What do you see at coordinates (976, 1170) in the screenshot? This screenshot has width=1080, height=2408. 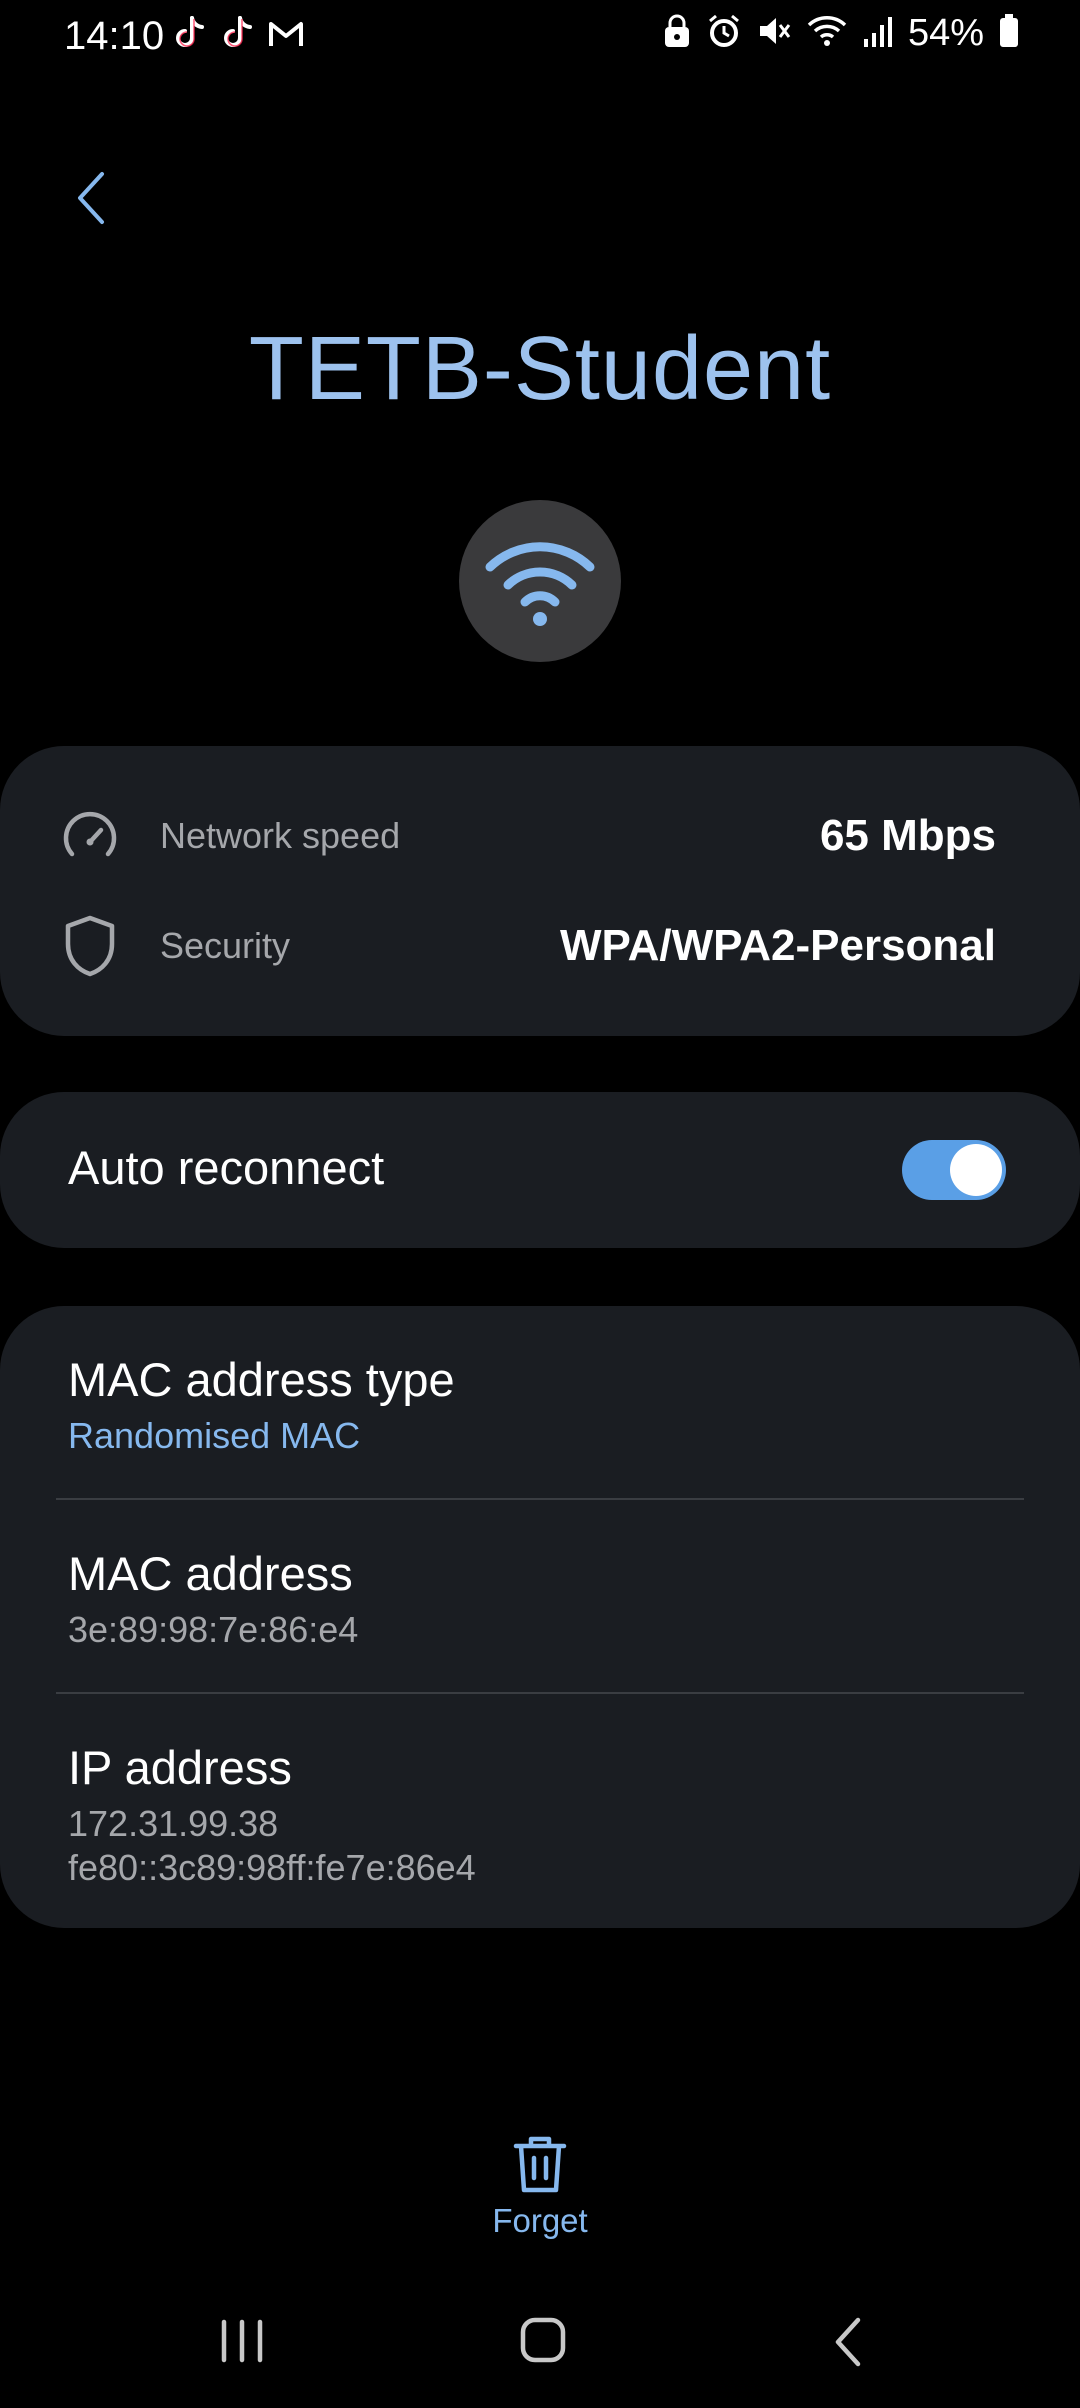 I see `toggle-knob` at bounding box center [976, 1170].